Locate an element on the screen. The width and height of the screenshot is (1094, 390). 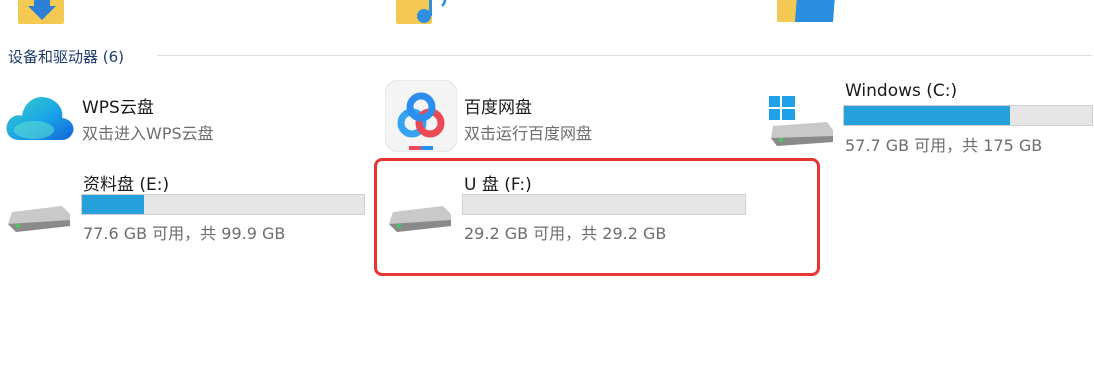
drive-c-space: 57.7 GB 可用，共 175 GB is located at coordinates (944, 145).